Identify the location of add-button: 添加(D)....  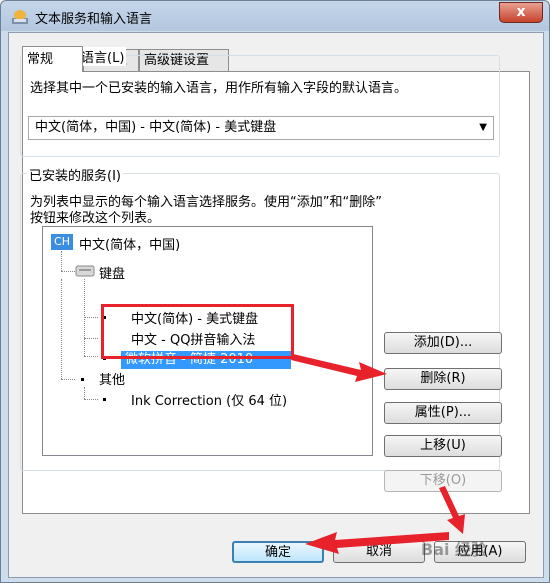
(443, 343).